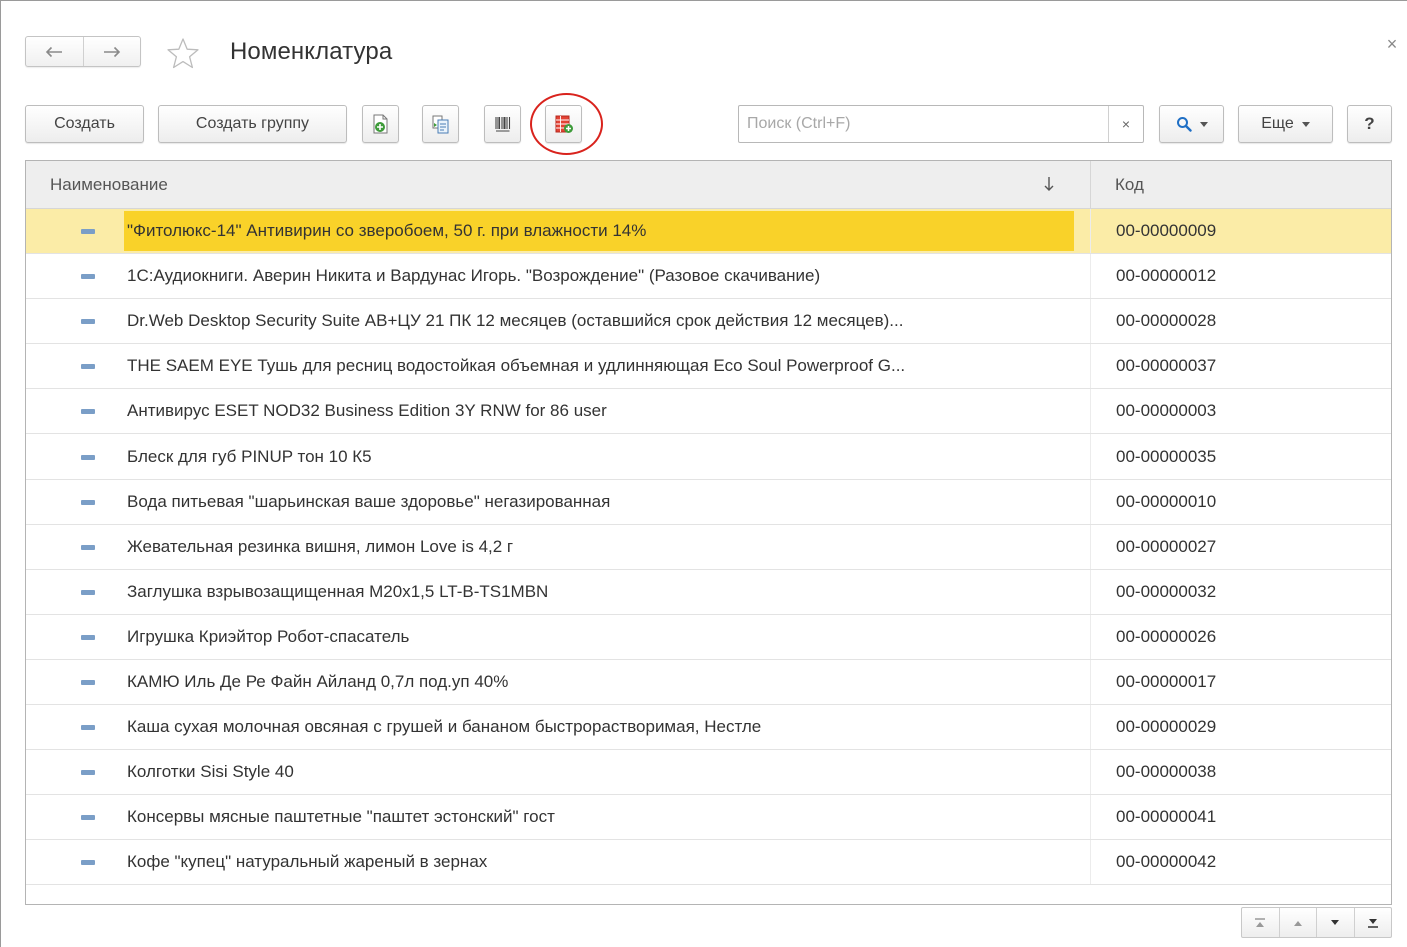 This screenshot has width=1407, height=947. I want to click on item-code: 00-00000009, so click(1240, 231).